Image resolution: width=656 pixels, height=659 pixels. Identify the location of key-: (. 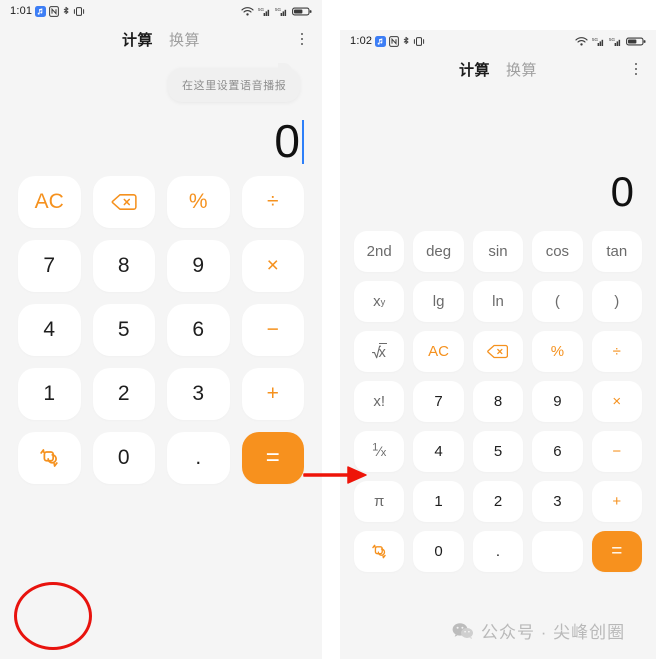
(557, 301).